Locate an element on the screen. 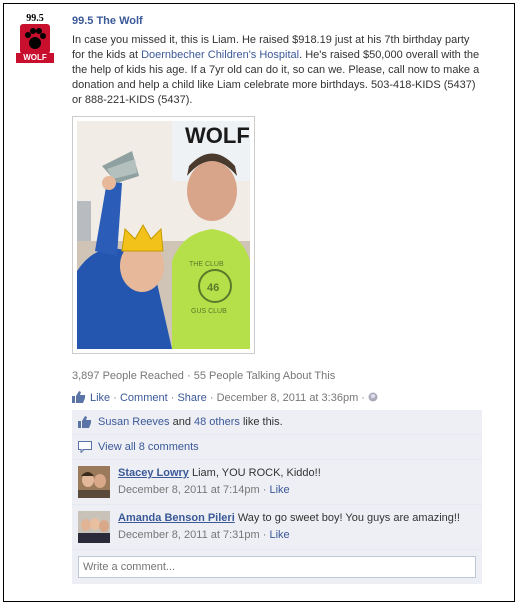 The image size is (518, 605). likers-others-link: 48 others is located at coordinates (217, 422).